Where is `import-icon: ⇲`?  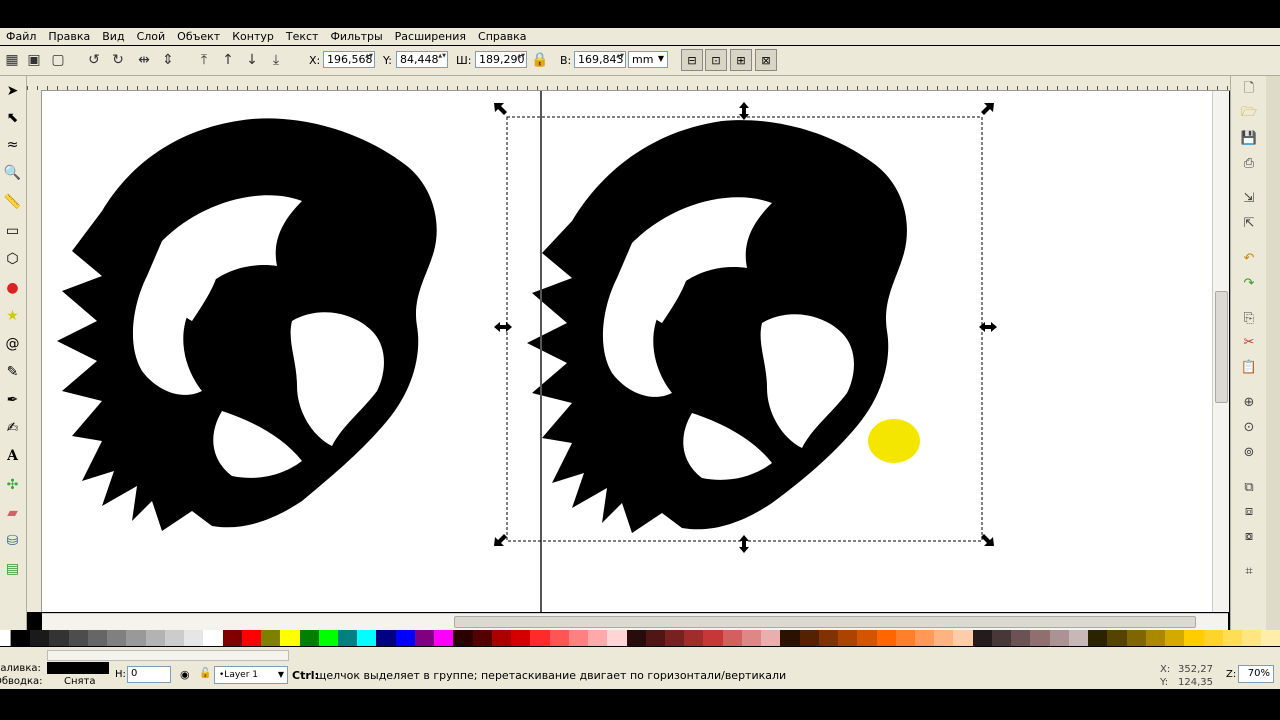
import-icon: ⇲ is located at coordinates (1249, 198).